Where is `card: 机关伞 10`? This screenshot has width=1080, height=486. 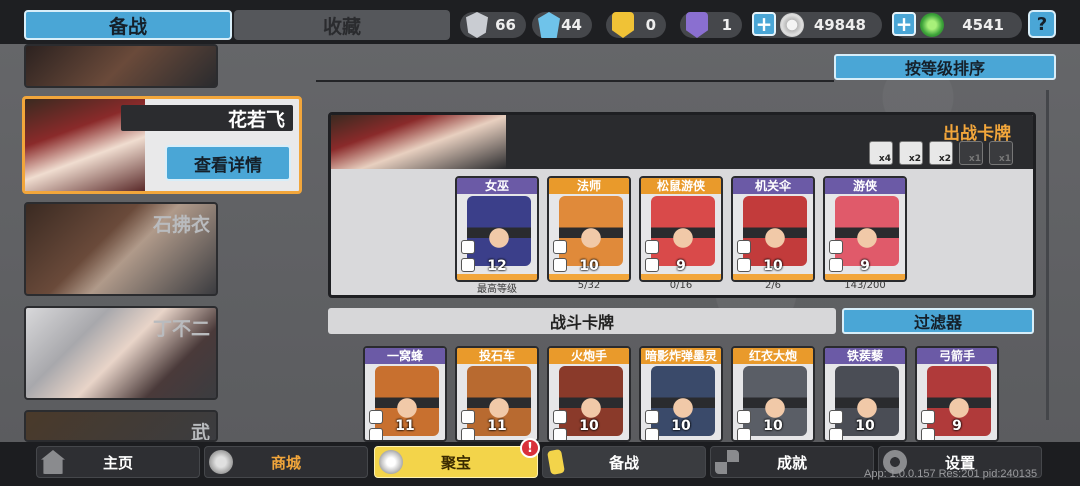
card: 机关伞 10 is located at coordinates (773, 229).